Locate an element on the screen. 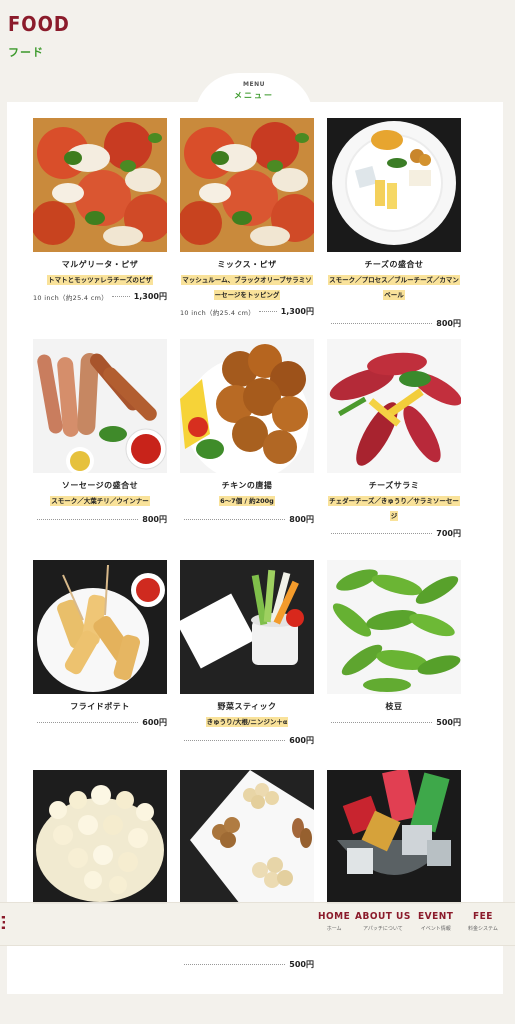 This screenshot has height=1024, width=515. page-heading: FOOD フード is located at coordinates (39, 36).